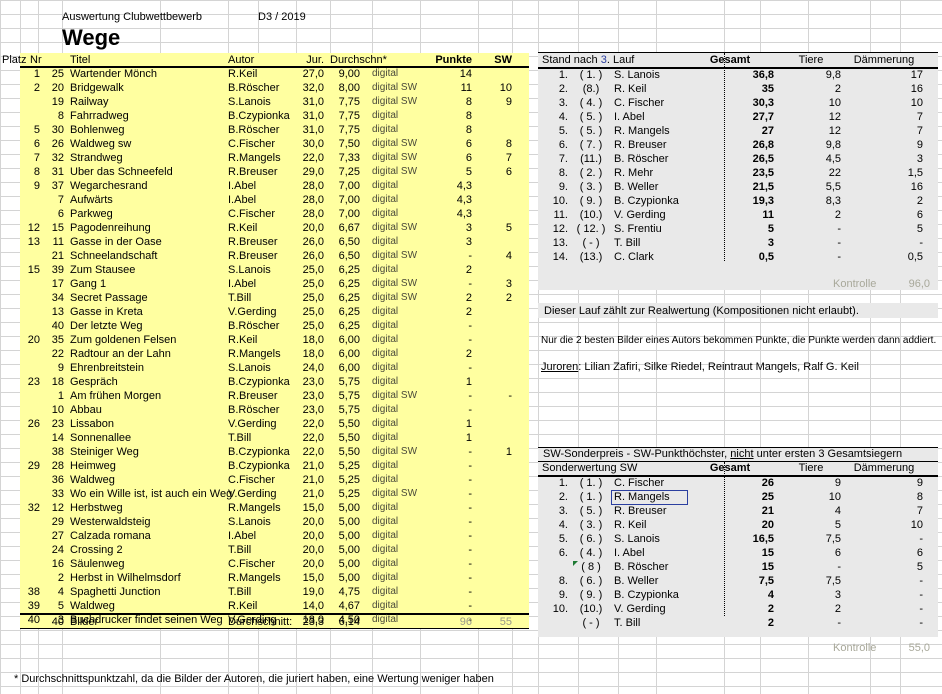  What do you see at coordinates (264, 117) in the screenshot?
I see `table-row: 8 Fahrradweg B.Czypionka 31,0 7,75 digital 8` at bounding box center [264, 117].